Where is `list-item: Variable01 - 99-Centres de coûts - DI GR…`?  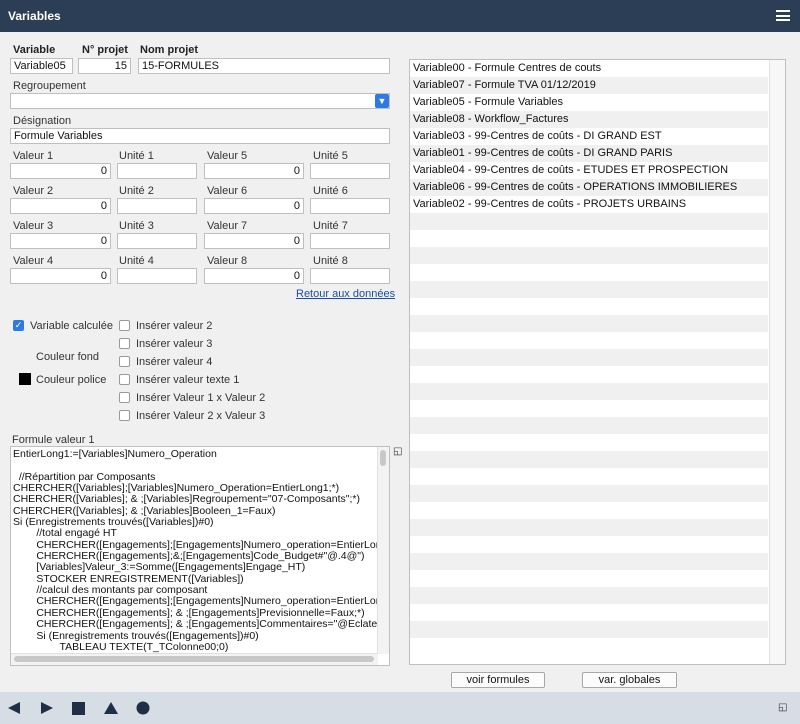
list-item: Variable01 - 99-Centres de coûts - DI GR… is located at coordinates (589, 153).